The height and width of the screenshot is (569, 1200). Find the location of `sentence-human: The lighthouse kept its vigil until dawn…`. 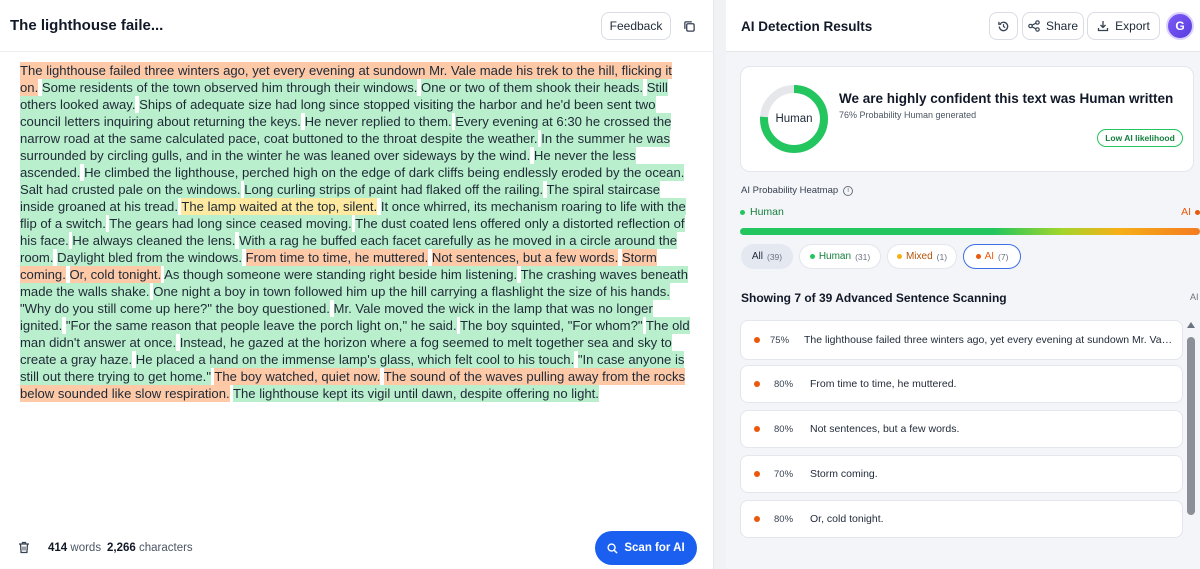

sentence-human: The lighthouse kept its vigil until dawn… is located at coordinates (416, 393).